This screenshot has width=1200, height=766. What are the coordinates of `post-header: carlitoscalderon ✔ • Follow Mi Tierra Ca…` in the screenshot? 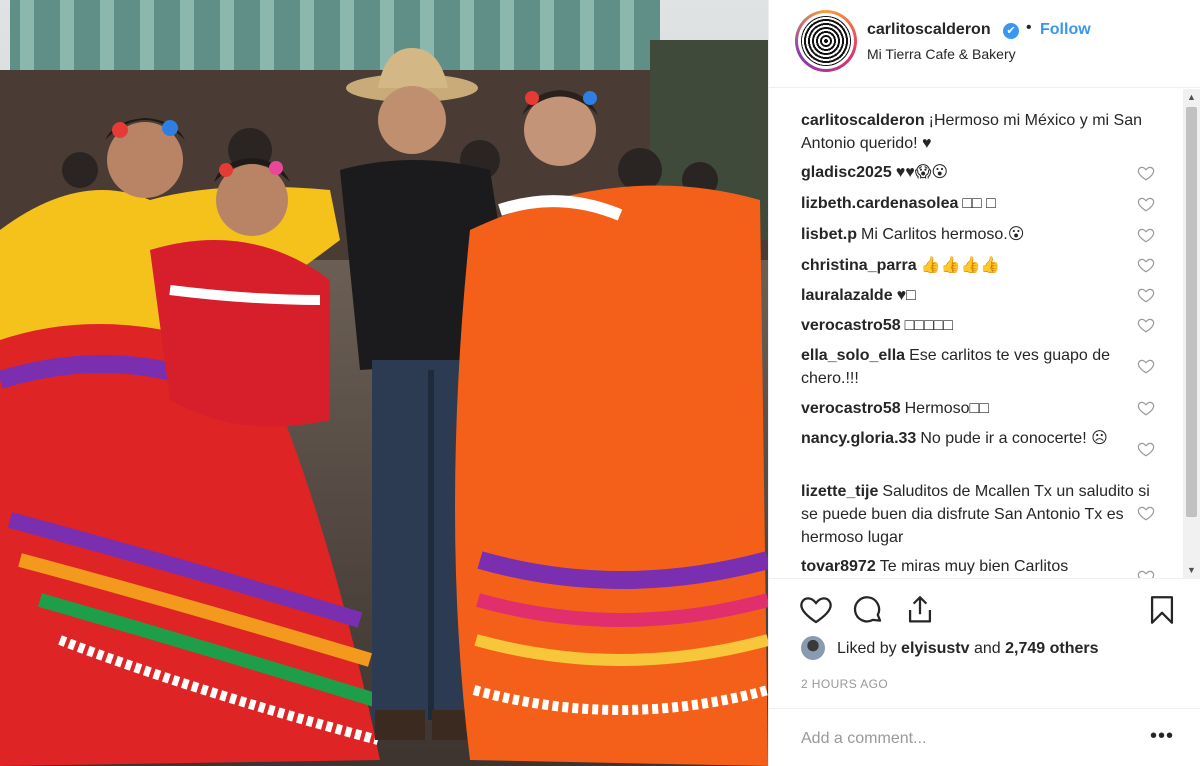 It's located at (984, 44).